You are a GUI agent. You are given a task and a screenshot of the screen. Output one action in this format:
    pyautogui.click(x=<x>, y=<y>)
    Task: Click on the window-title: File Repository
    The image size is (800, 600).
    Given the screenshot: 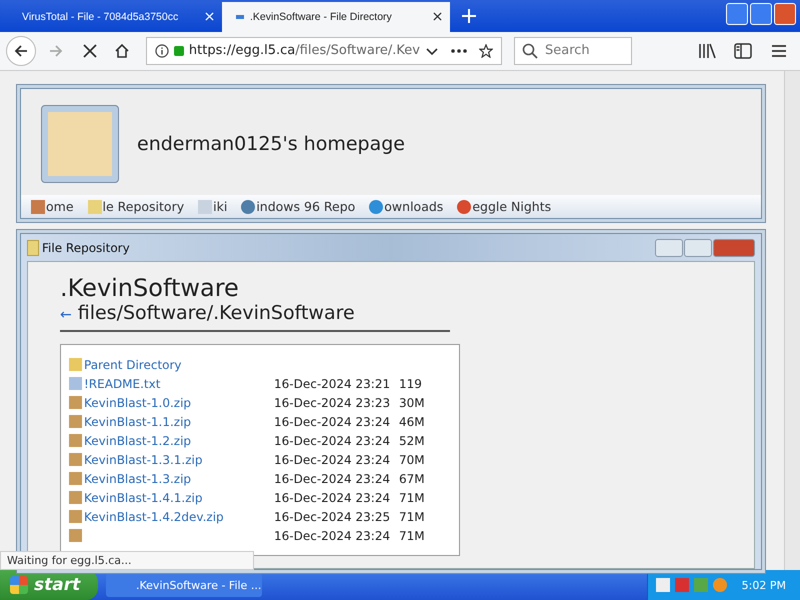 What is the action you would take?
    pyautogui.click(x=86, y=247)
    